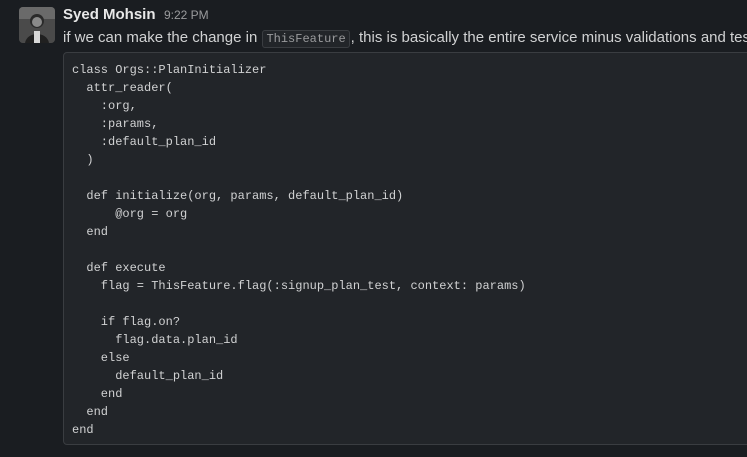 The image size is (747, 457). Describe the element at coordinates (130, 214) in the screenshot. I see `code-line: @org = org` at that location.